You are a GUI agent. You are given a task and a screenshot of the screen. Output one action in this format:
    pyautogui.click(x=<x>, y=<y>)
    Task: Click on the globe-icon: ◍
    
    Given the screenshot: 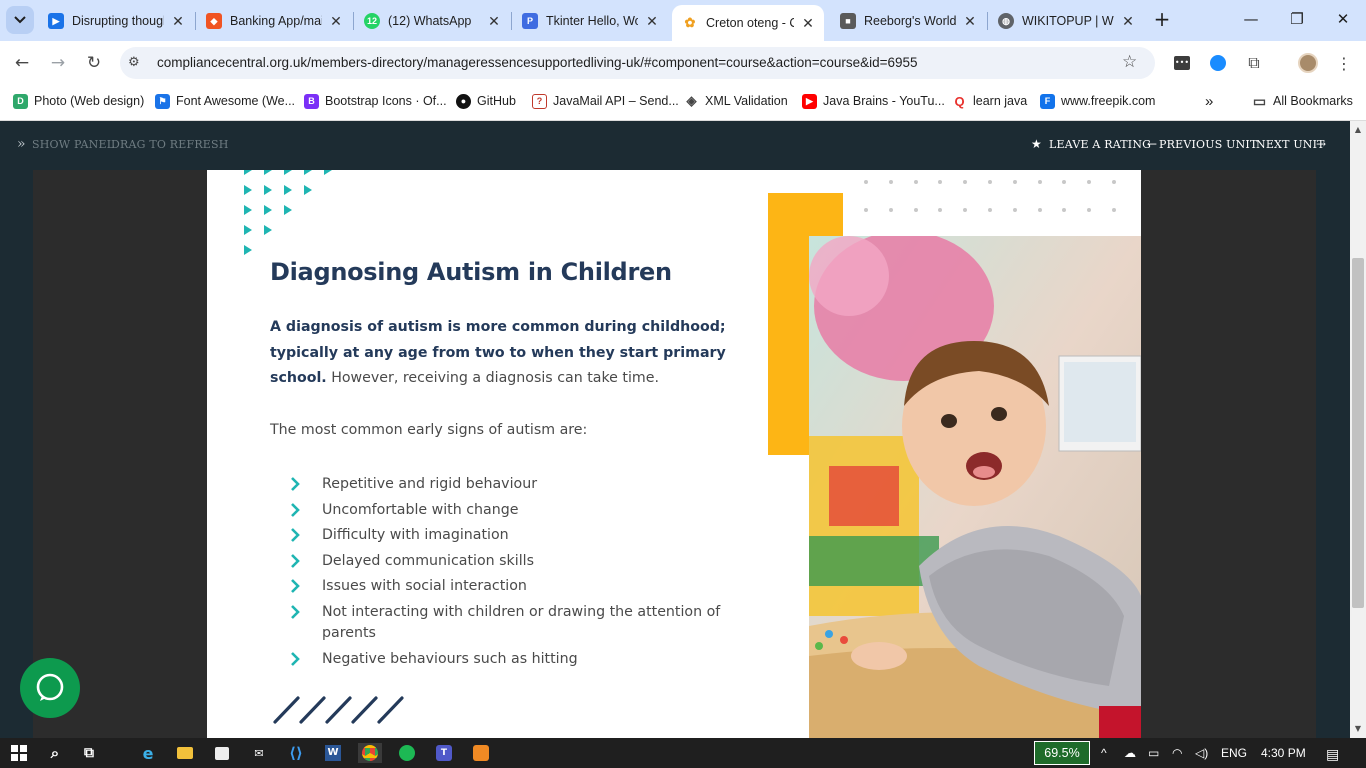 What is the action you would take?
    pyautogui.click(x=1006, y=21)
    